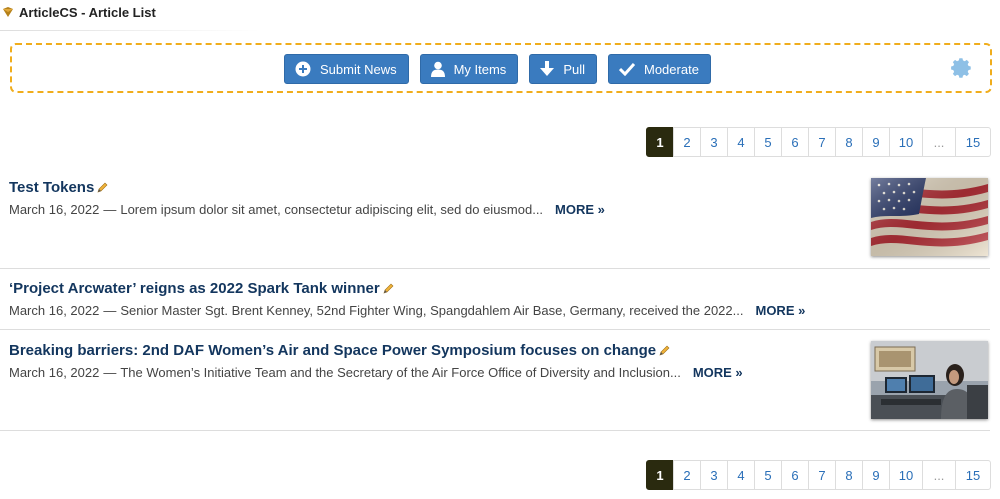 This screenshot has height=499, width=1000. I want to click on pagination-bottom: 1 2 3 4 5 6 7 8 9 10 ... 15, so click(818, 475).